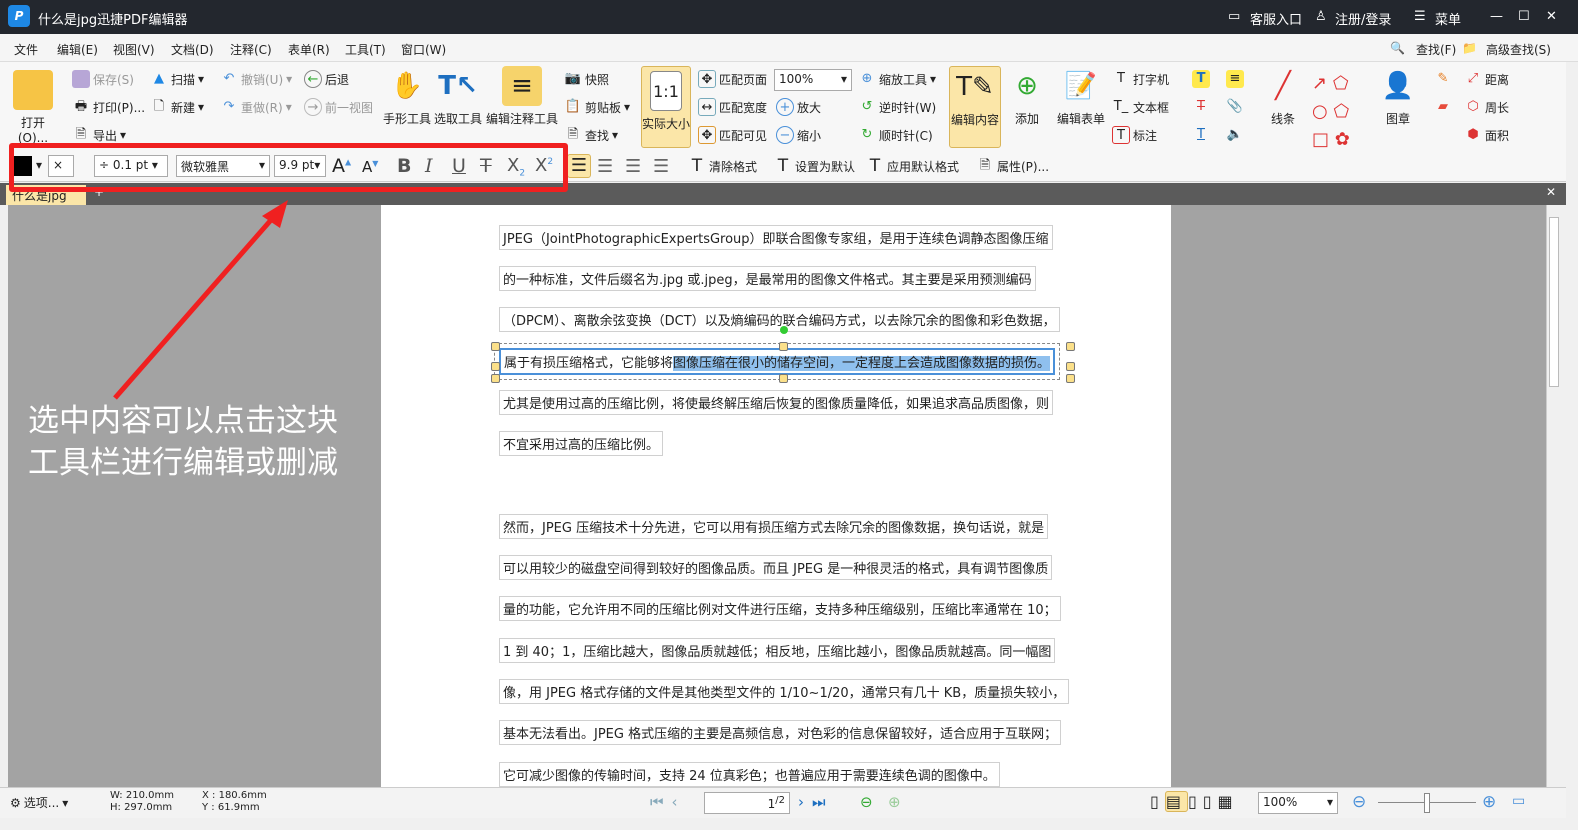 The height and width of the screenshot is (830, 1578). I want to click on total-pages: /2, so click(780, 800).